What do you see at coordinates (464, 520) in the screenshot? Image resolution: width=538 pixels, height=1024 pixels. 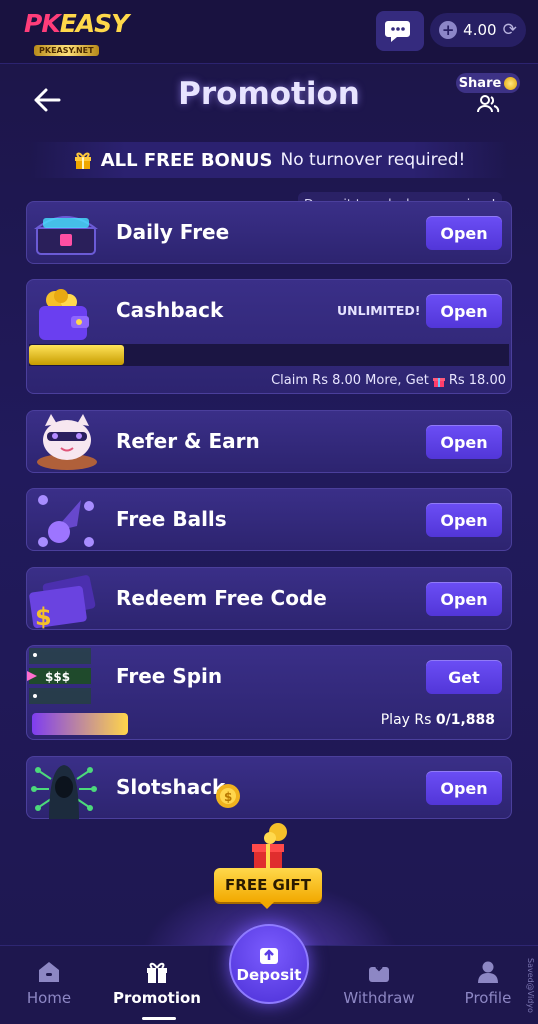 I see `free-balls-open-button: Open` at bounding box center [464, 520].